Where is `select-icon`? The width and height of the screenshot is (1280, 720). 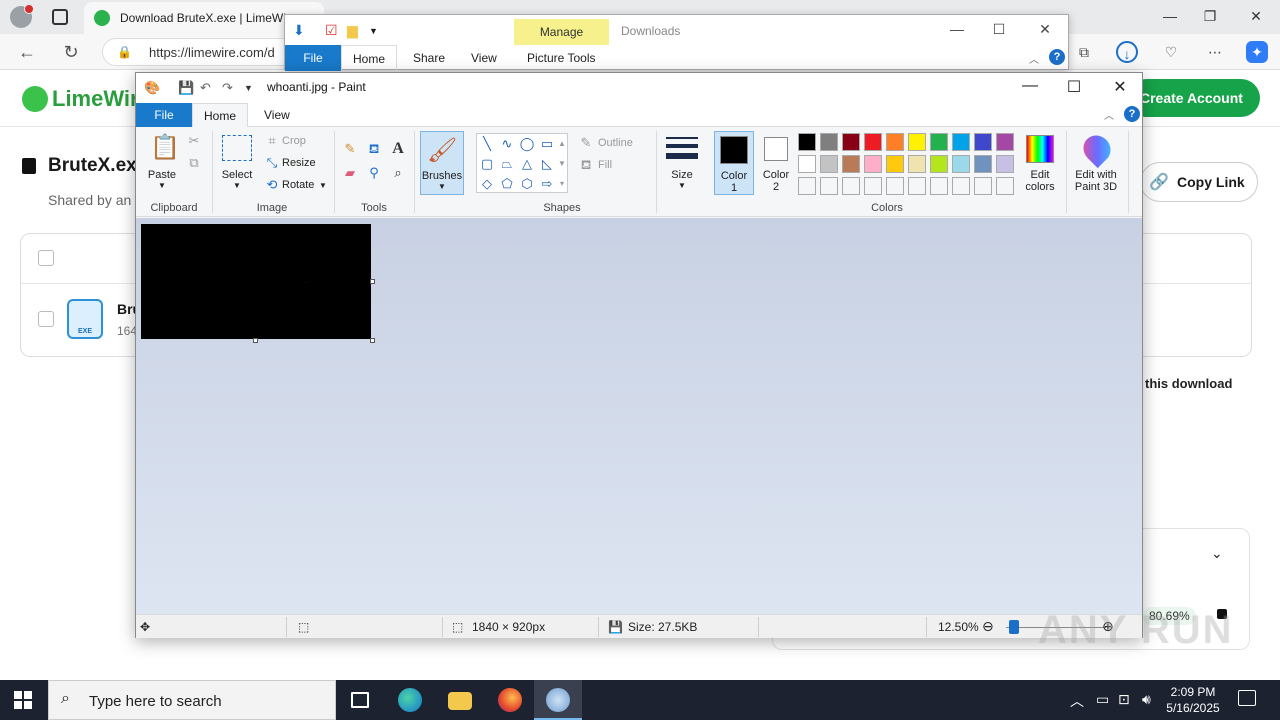
select-icon is located at coordinates (237, 148).